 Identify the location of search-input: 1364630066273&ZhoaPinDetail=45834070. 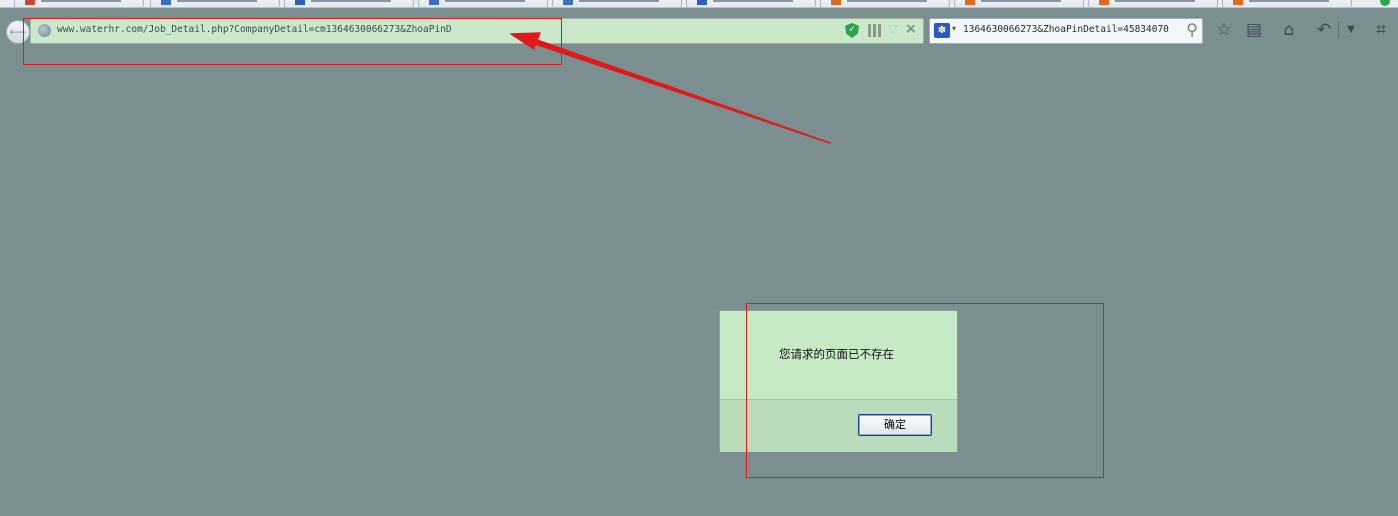
(1073, 29).